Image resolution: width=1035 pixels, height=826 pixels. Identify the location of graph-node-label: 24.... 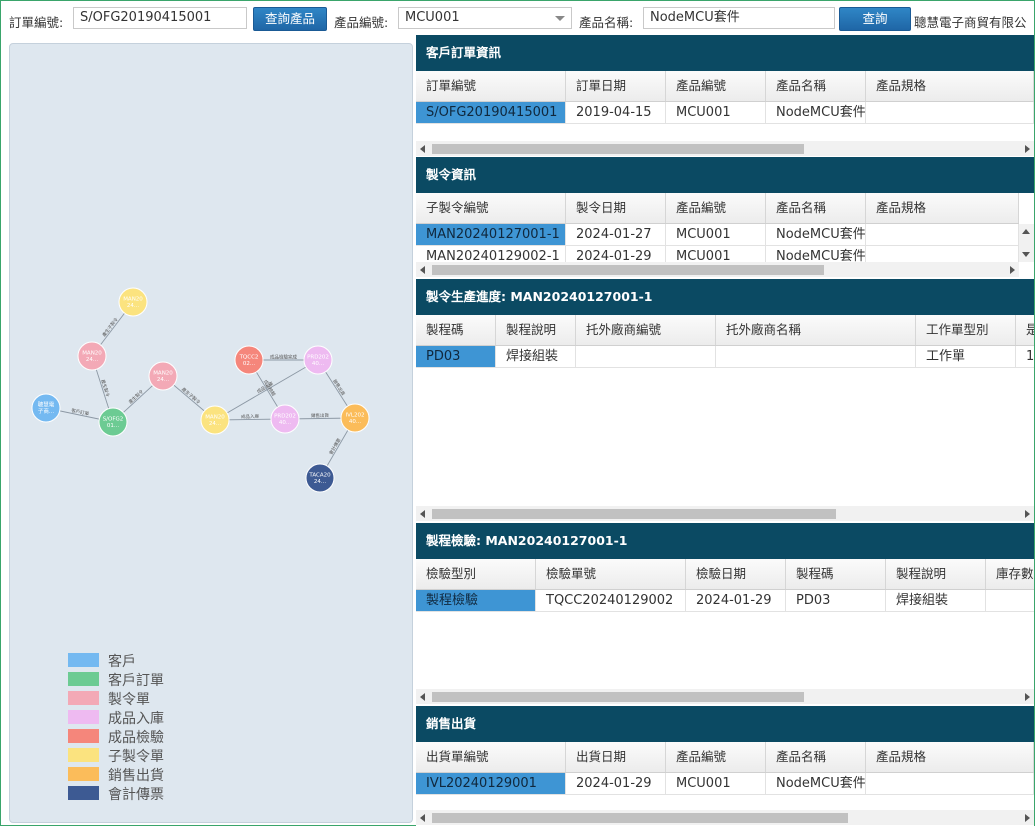
(92, 360).